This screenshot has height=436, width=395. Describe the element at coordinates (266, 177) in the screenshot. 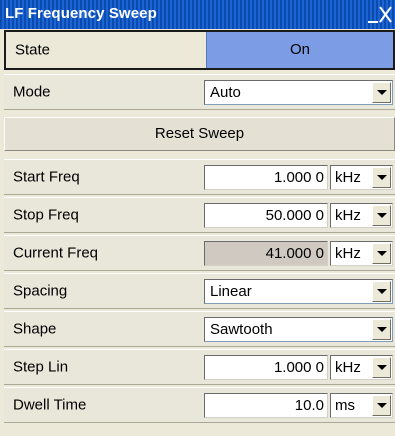

I see `start-freq-input: 1.000 0` at that location.